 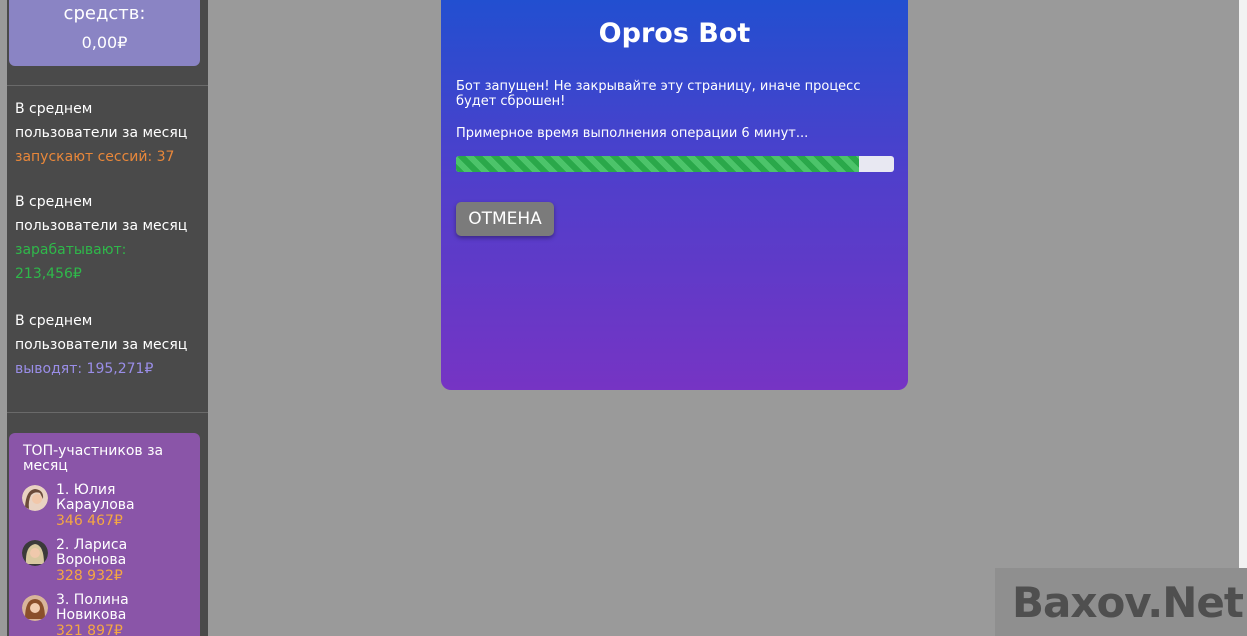 I want to click on top-name: 1. Юлия Караулова, so click(x=95, y=497).